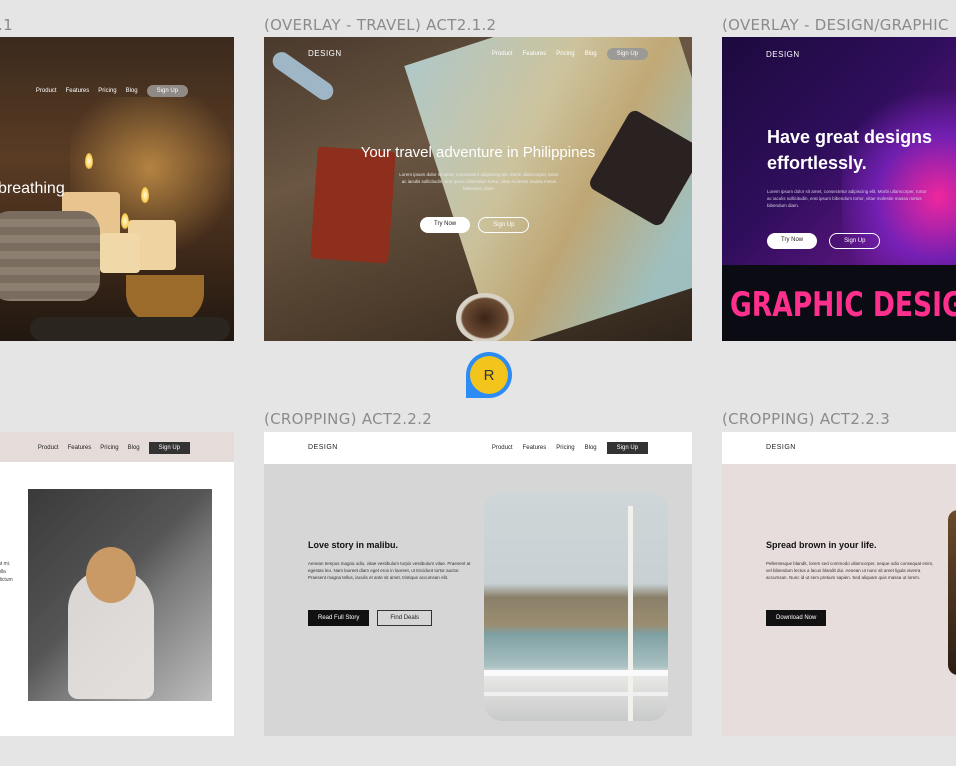  What do you see at coordinates (850, 137) in the screenshot?
I see `hero-title-line1: Have great designs` at bounding box center [850, 137].